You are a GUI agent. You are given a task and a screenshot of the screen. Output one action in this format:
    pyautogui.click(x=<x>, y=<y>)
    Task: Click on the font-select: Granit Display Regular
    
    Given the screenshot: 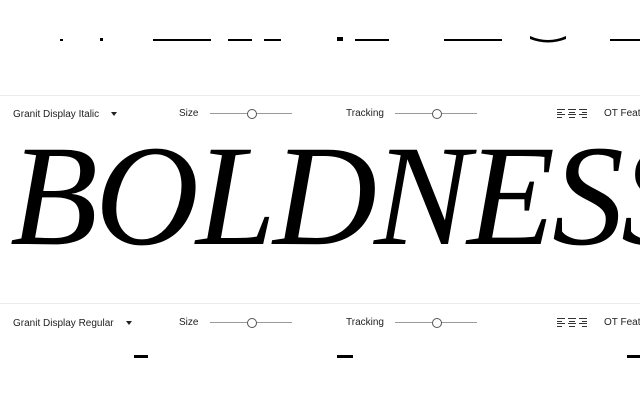 What is the action you would take?
    pyautogui.click(x=72, y=323)
    